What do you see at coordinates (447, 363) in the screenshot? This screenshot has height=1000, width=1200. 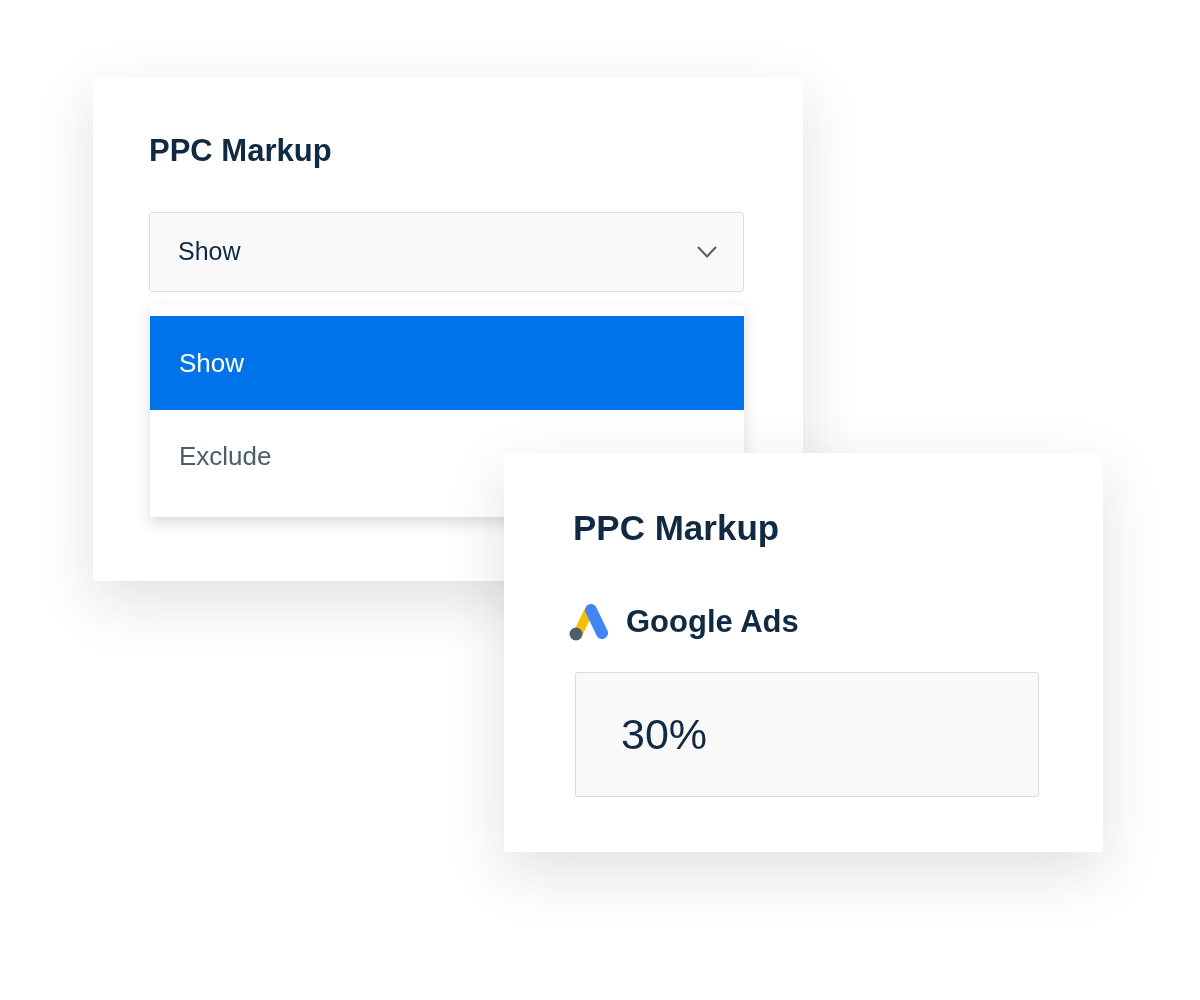 I see `menu-option: Show` at bounding box center [447, 363].